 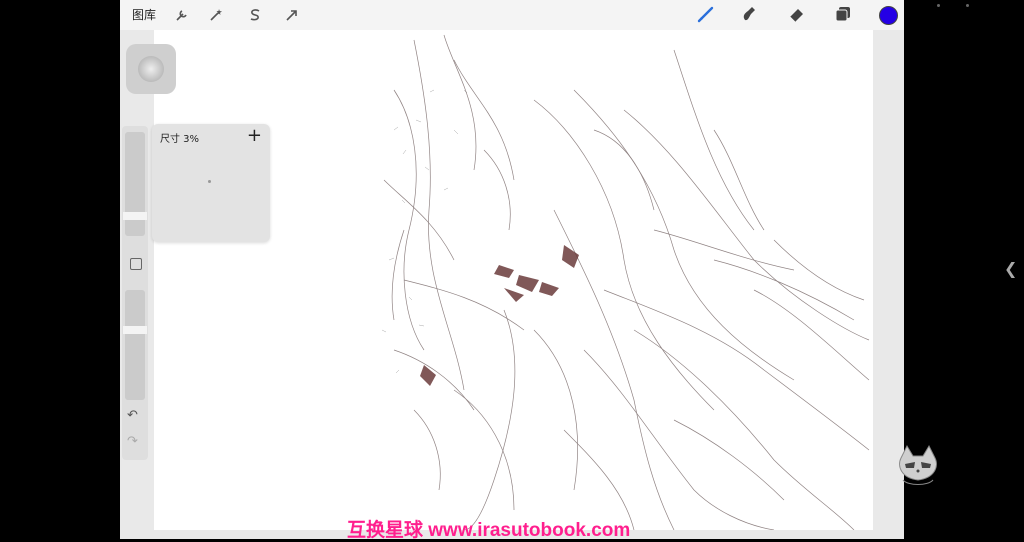 What do you see at coordinates (888, 15) in the screenshot?
I see `color-swatch` at bounding box center [888, 15].